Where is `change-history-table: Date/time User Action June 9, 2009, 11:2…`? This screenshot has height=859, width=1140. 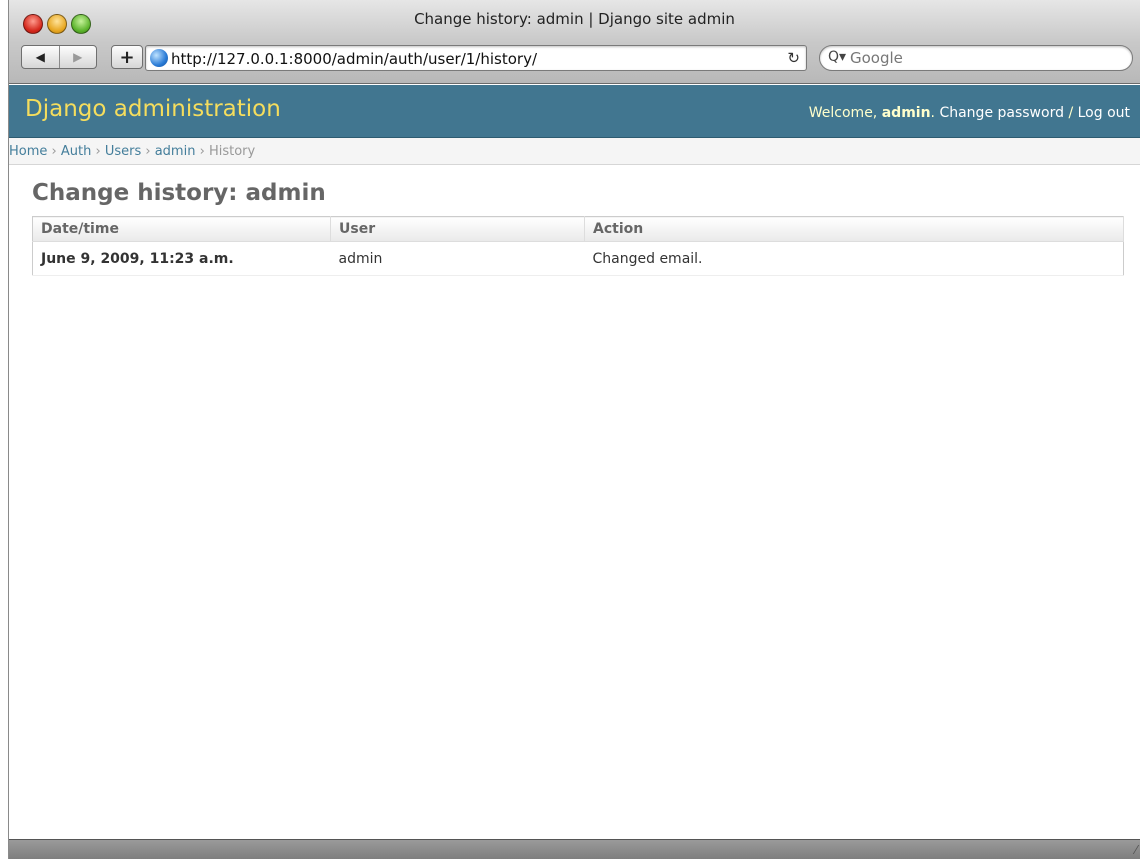 change-history-table: Date/time User Action June 9, 2009, 11:2… is located at coordinates (578, 246).